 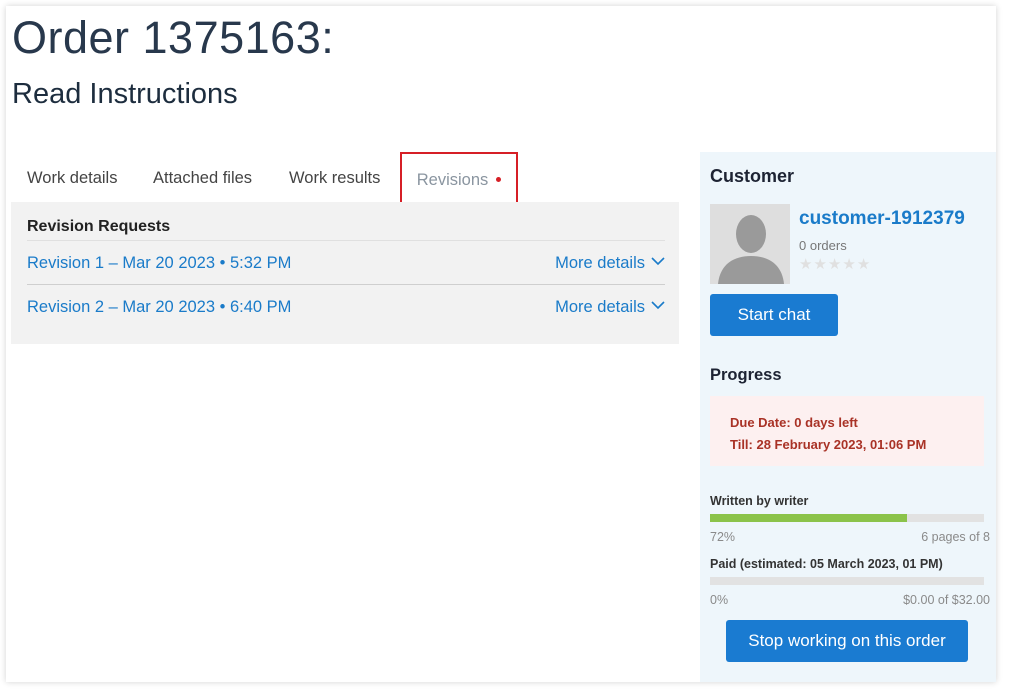 What do you see at coordinates (794, 422) in the screenshot?
I see `due-date-text: Due Date: 0 days left` at bounding box center [794, 422].